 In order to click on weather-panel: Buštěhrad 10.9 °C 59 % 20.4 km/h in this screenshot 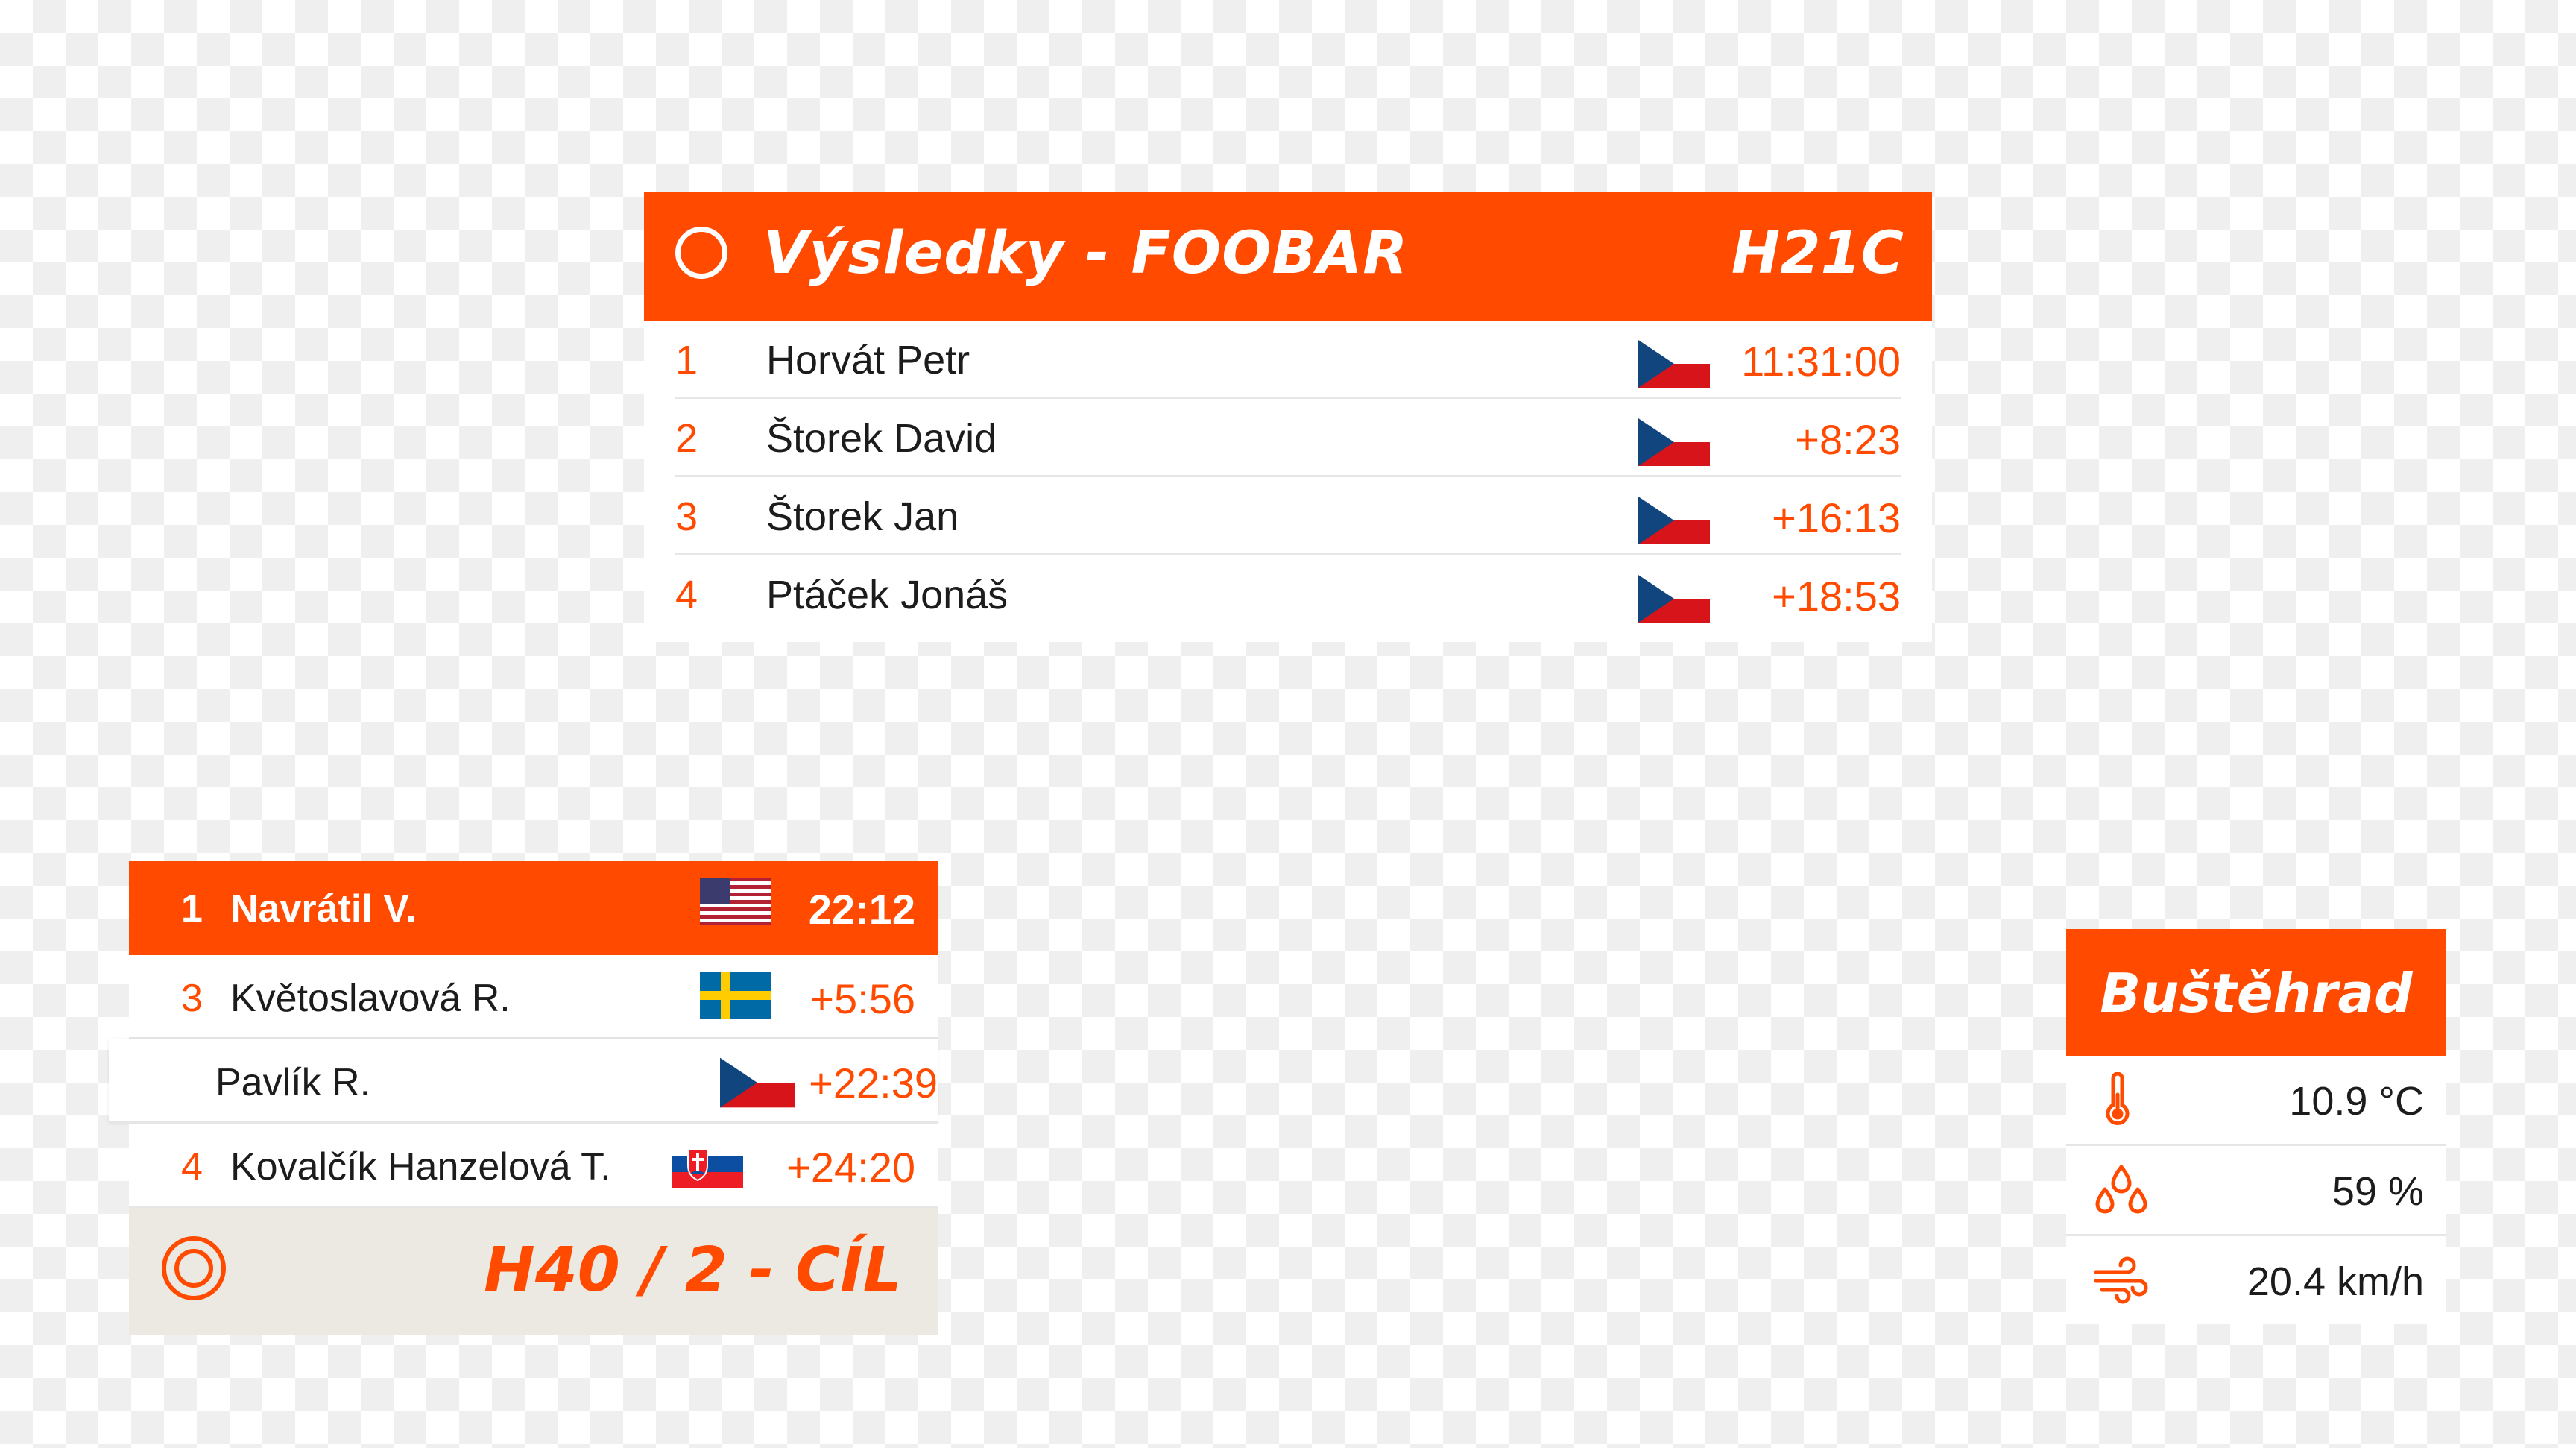, I will do `click(2256, 1126)`.